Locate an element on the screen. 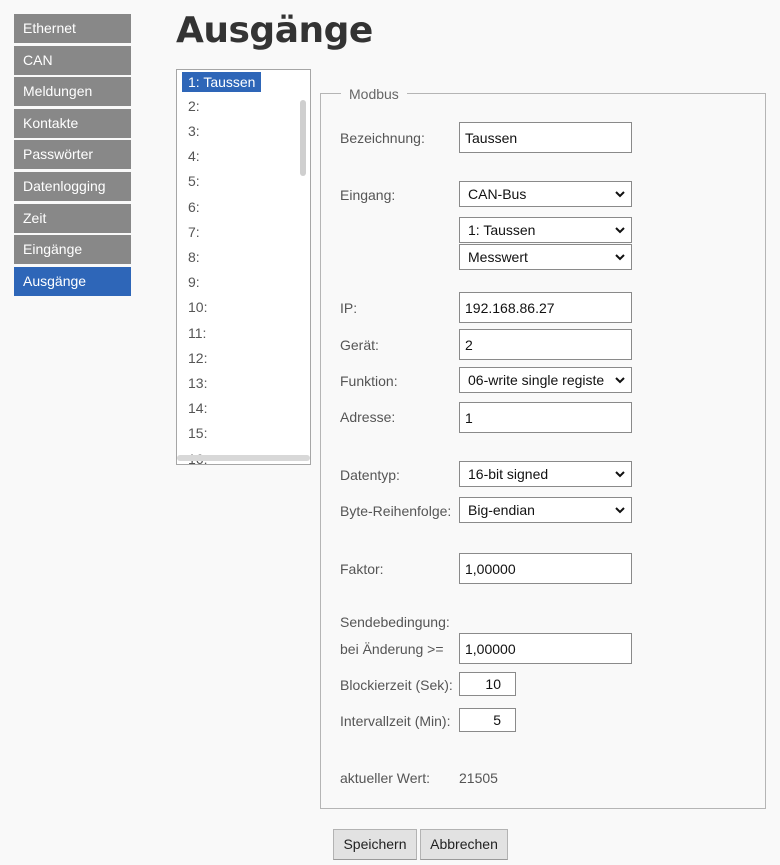 This screenshot has width=780, height=865. eingang-source-select: CAN-Bus is located at coordinates (545, 194).